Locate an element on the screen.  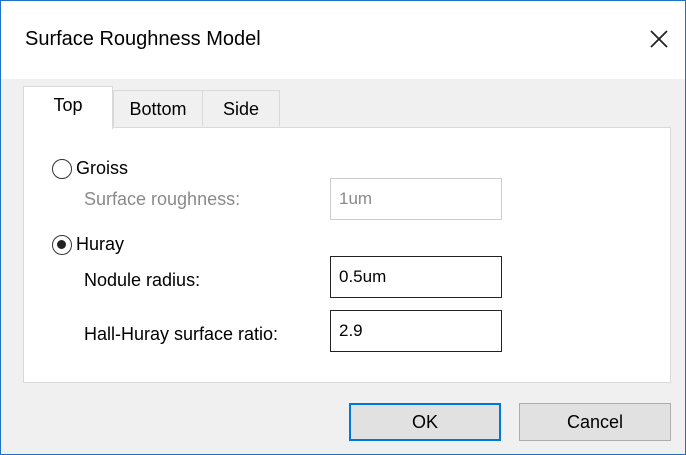
ok-button: OK is located at coordinates (425, 422).